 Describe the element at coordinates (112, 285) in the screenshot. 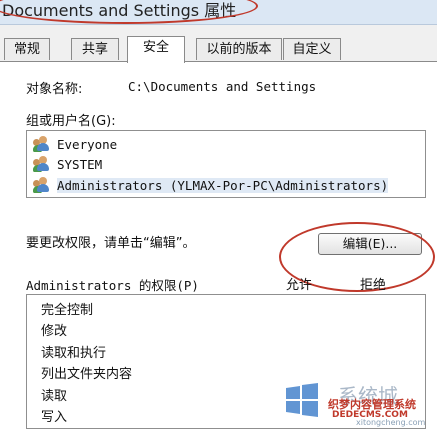

I see `permissions-label: Administrators 的权限(P)` at that location.